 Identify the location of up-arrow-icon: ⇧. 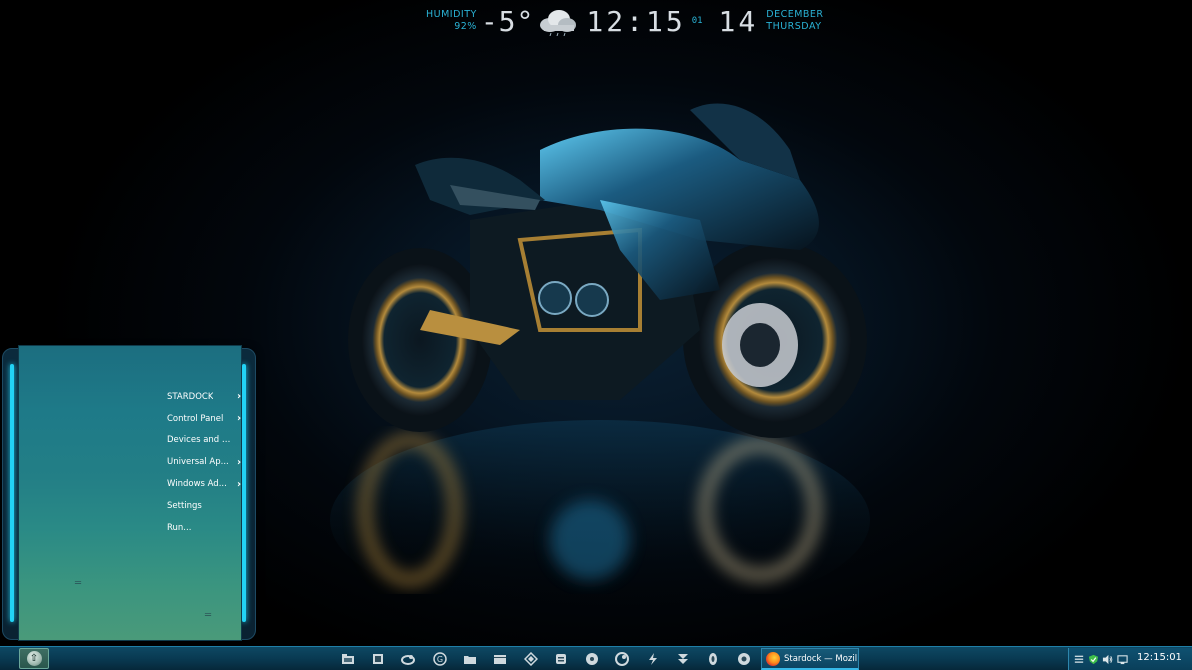
(34, 658).